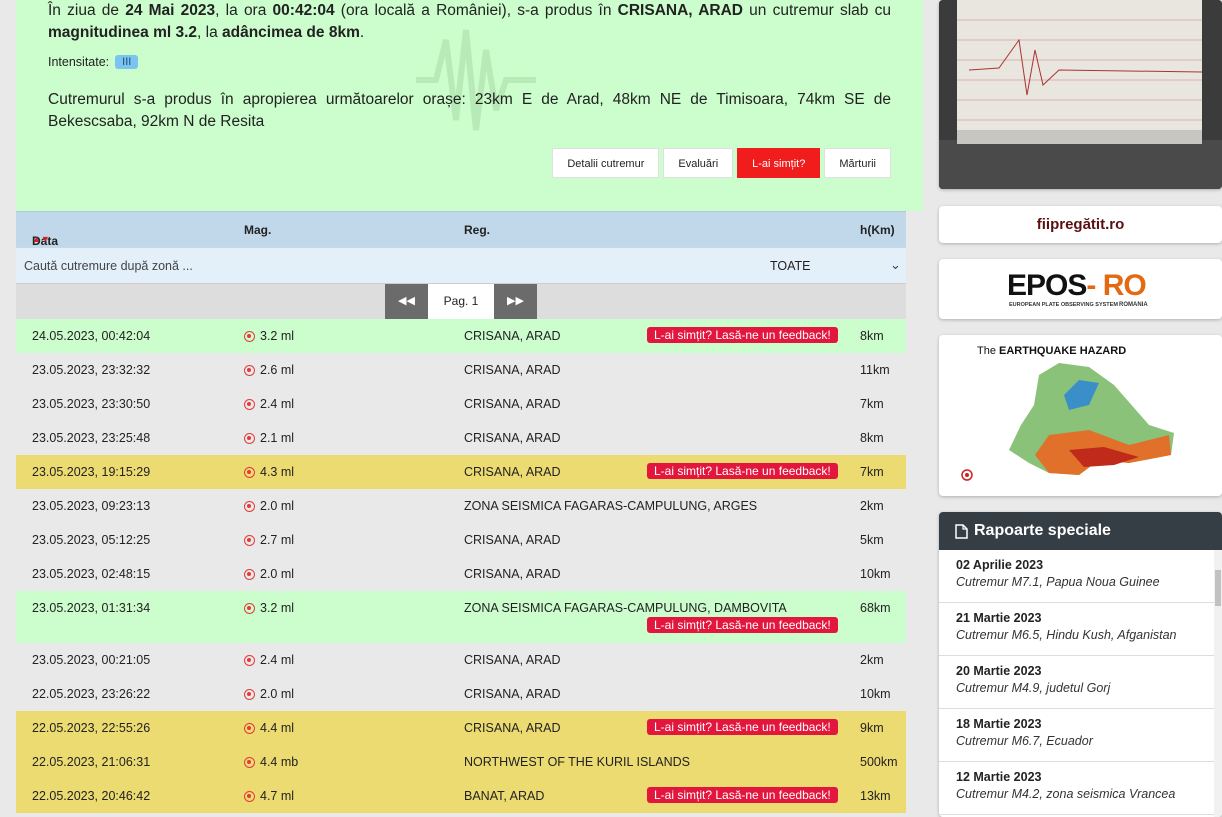 The width and height of the screenshot is (1222, 817). I want to click on table-header: Data ▲▼ Mag. Reg. h(Km), so click(461, 229).